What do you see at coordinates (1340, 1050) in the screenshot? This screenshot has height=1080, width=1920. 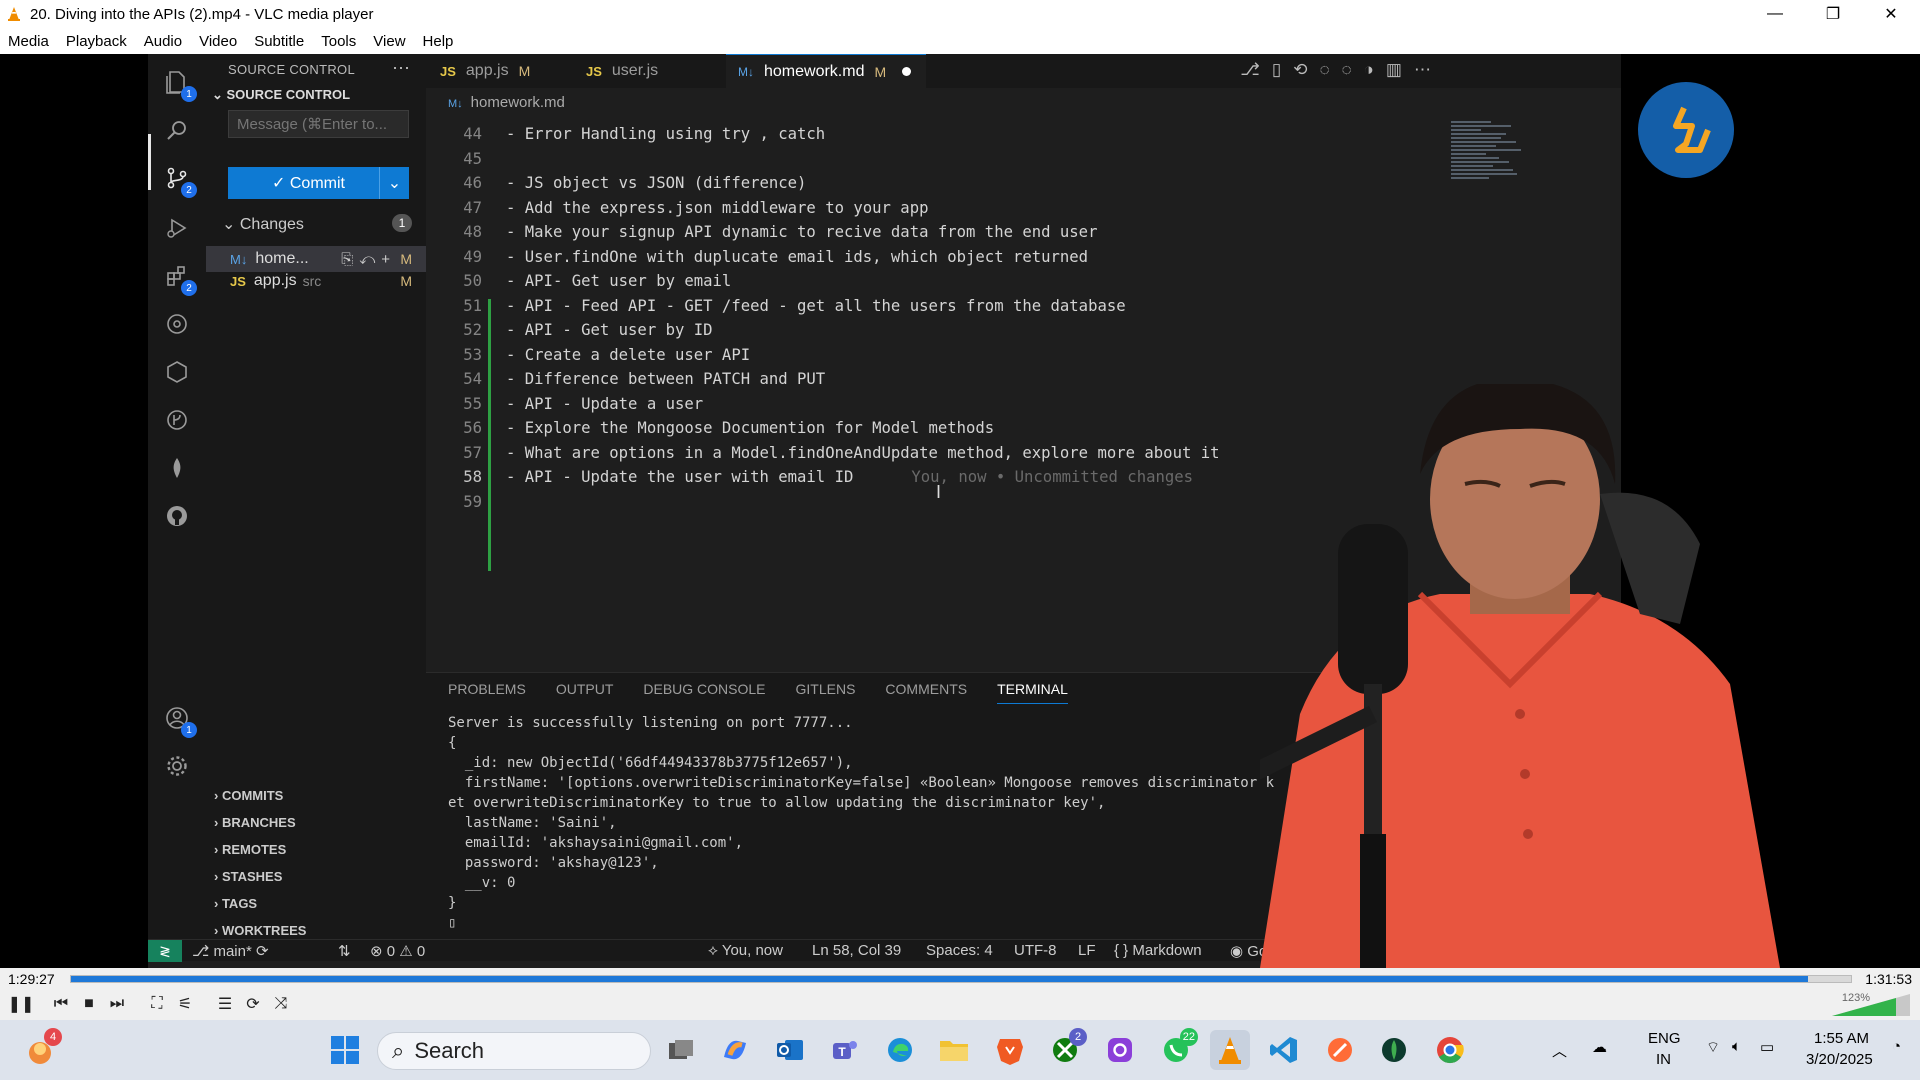 I see `postman-icon` at bounding box center [1340, 1050].